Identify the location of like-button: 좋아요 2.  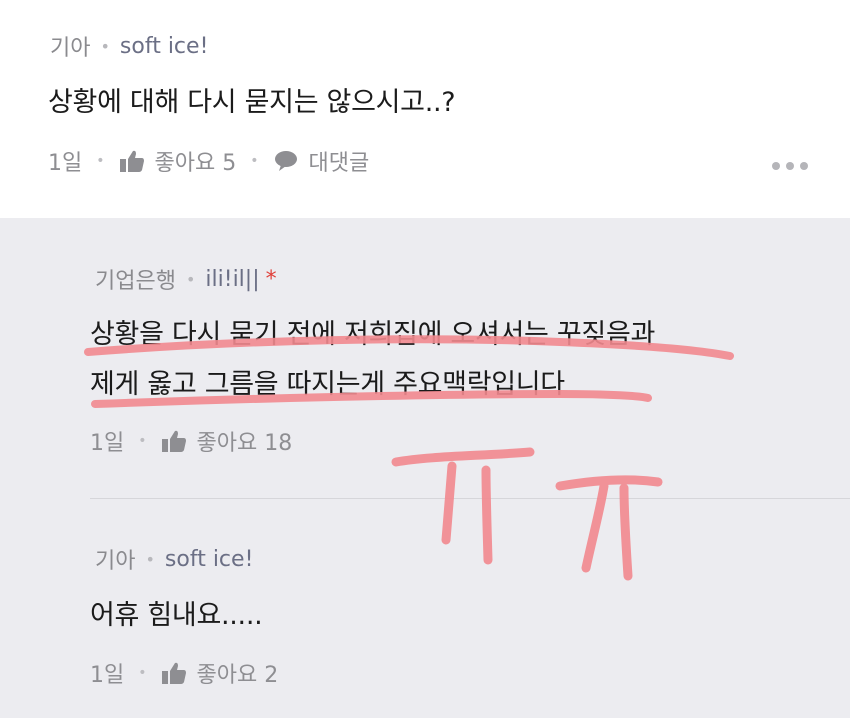
(238, 673).